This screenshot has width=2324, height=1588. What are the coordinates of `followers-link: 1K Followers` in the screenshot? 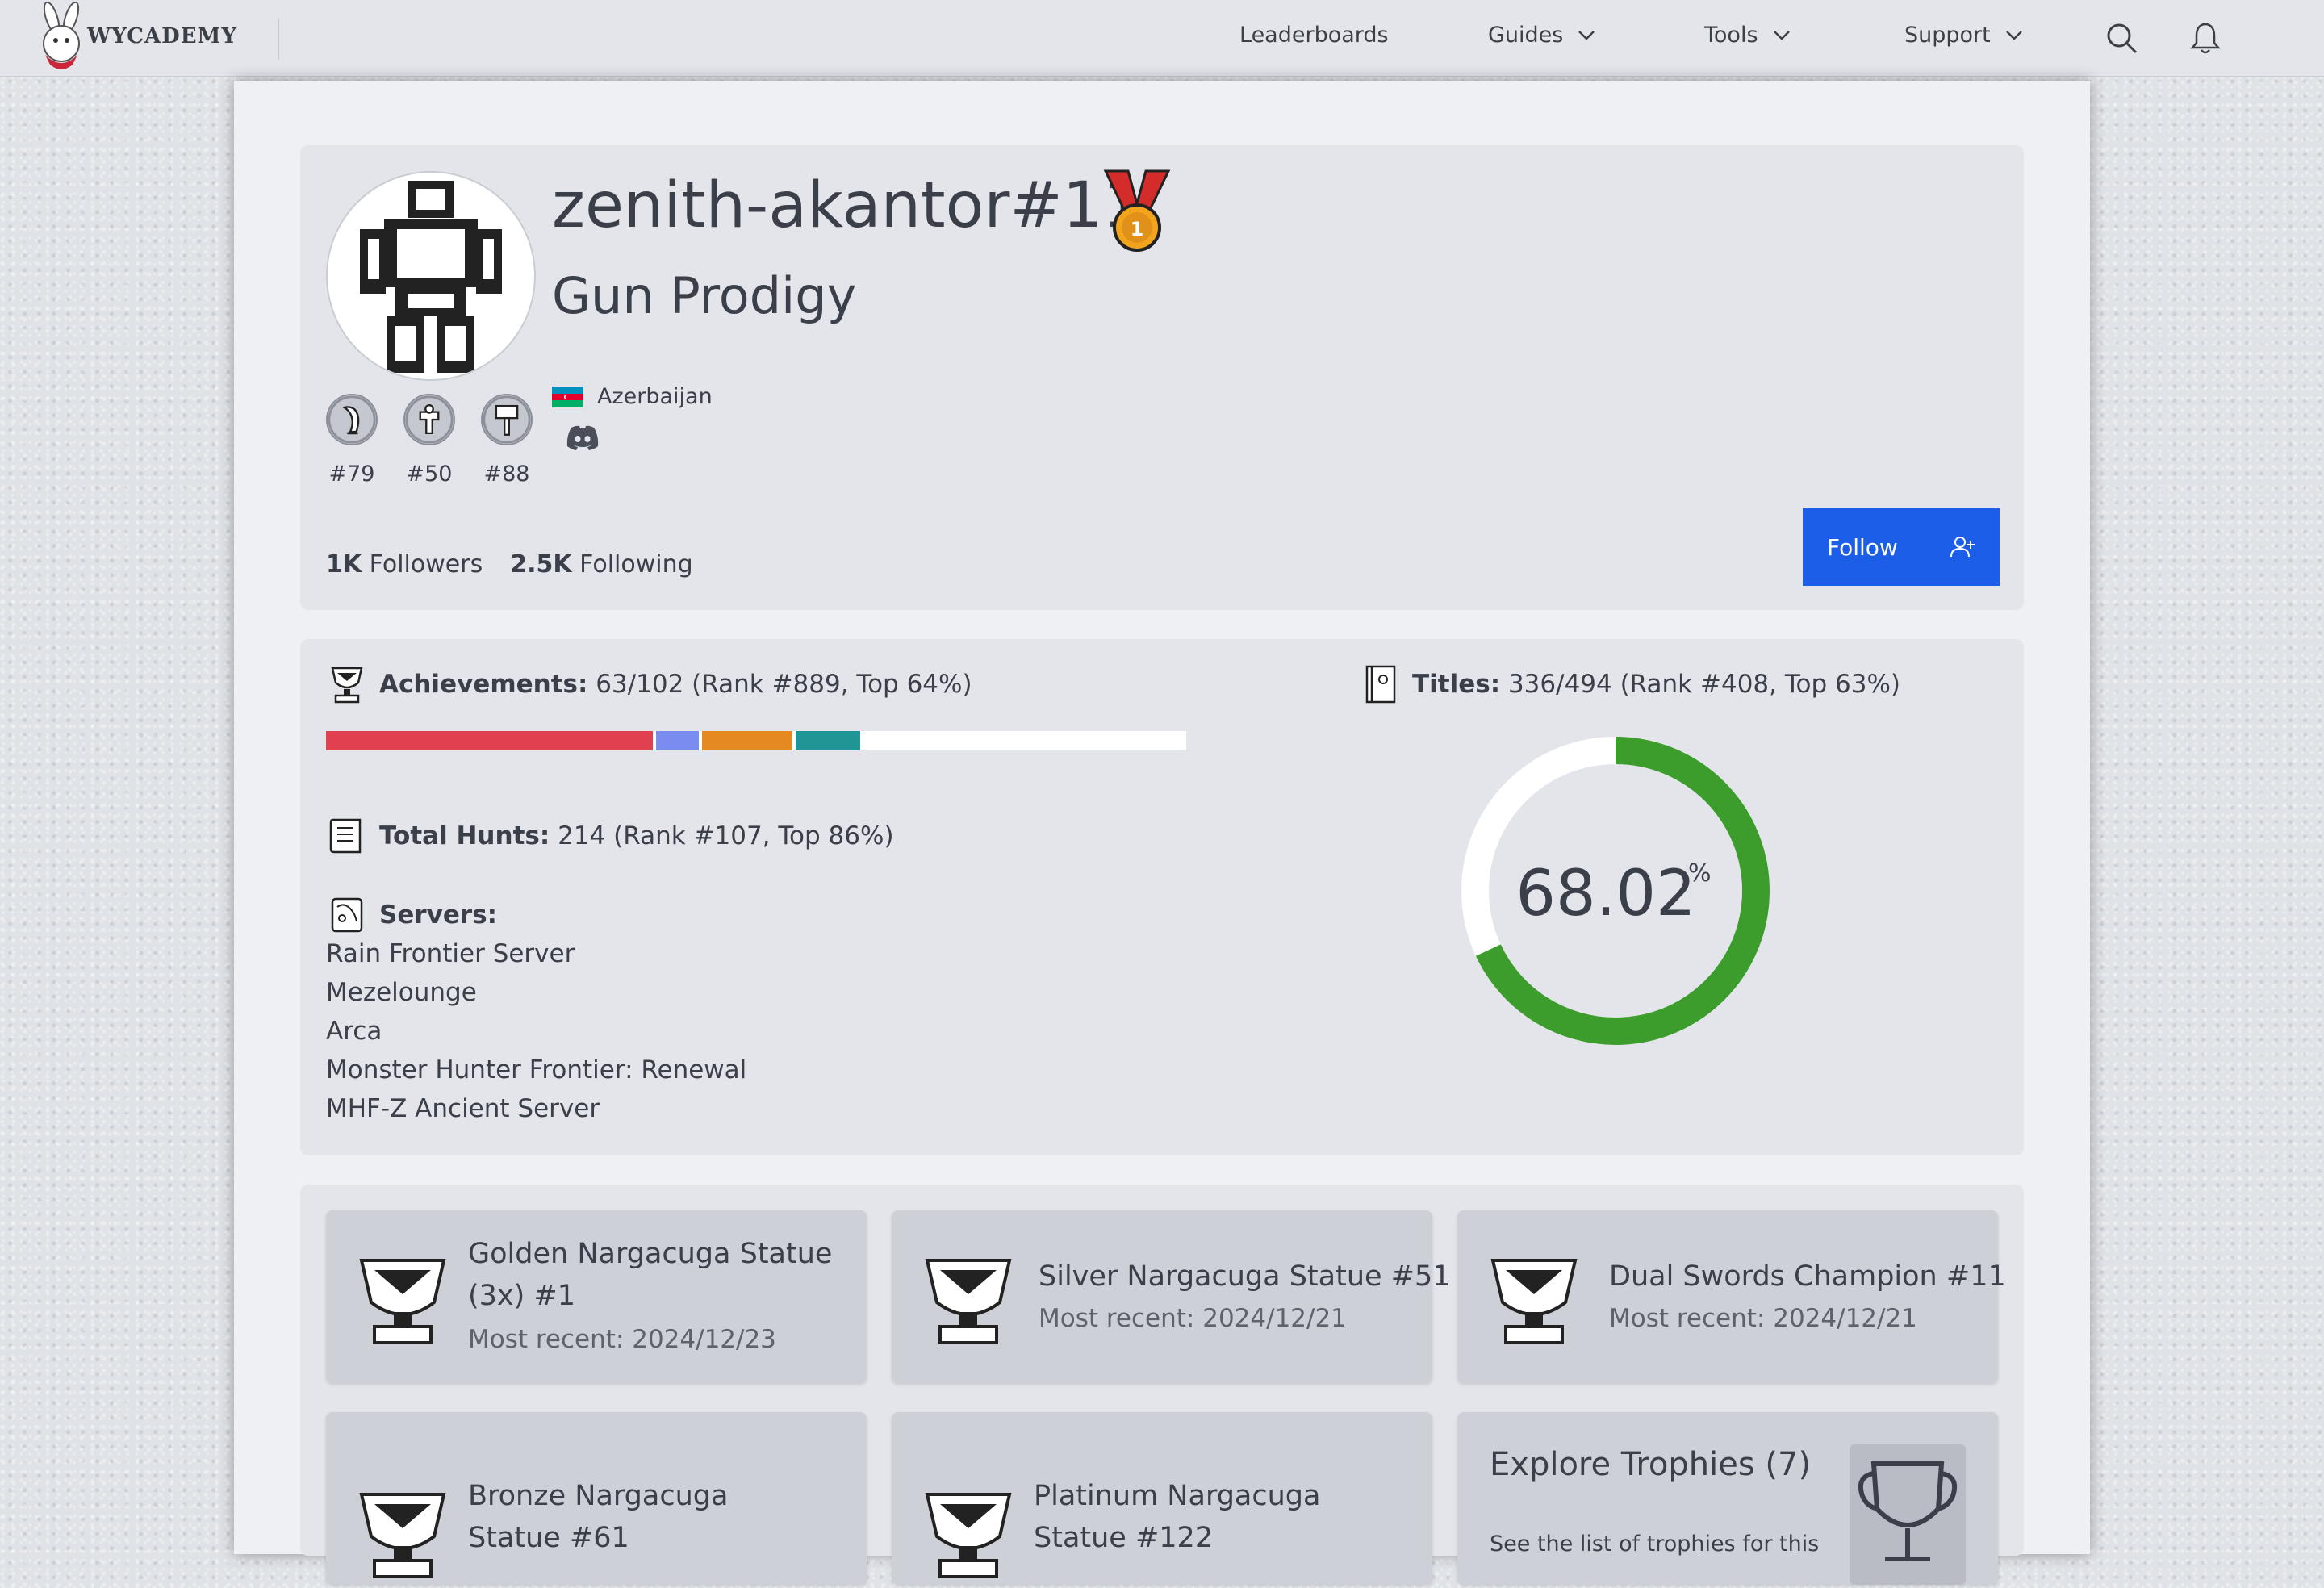 It's located at (404, 564).